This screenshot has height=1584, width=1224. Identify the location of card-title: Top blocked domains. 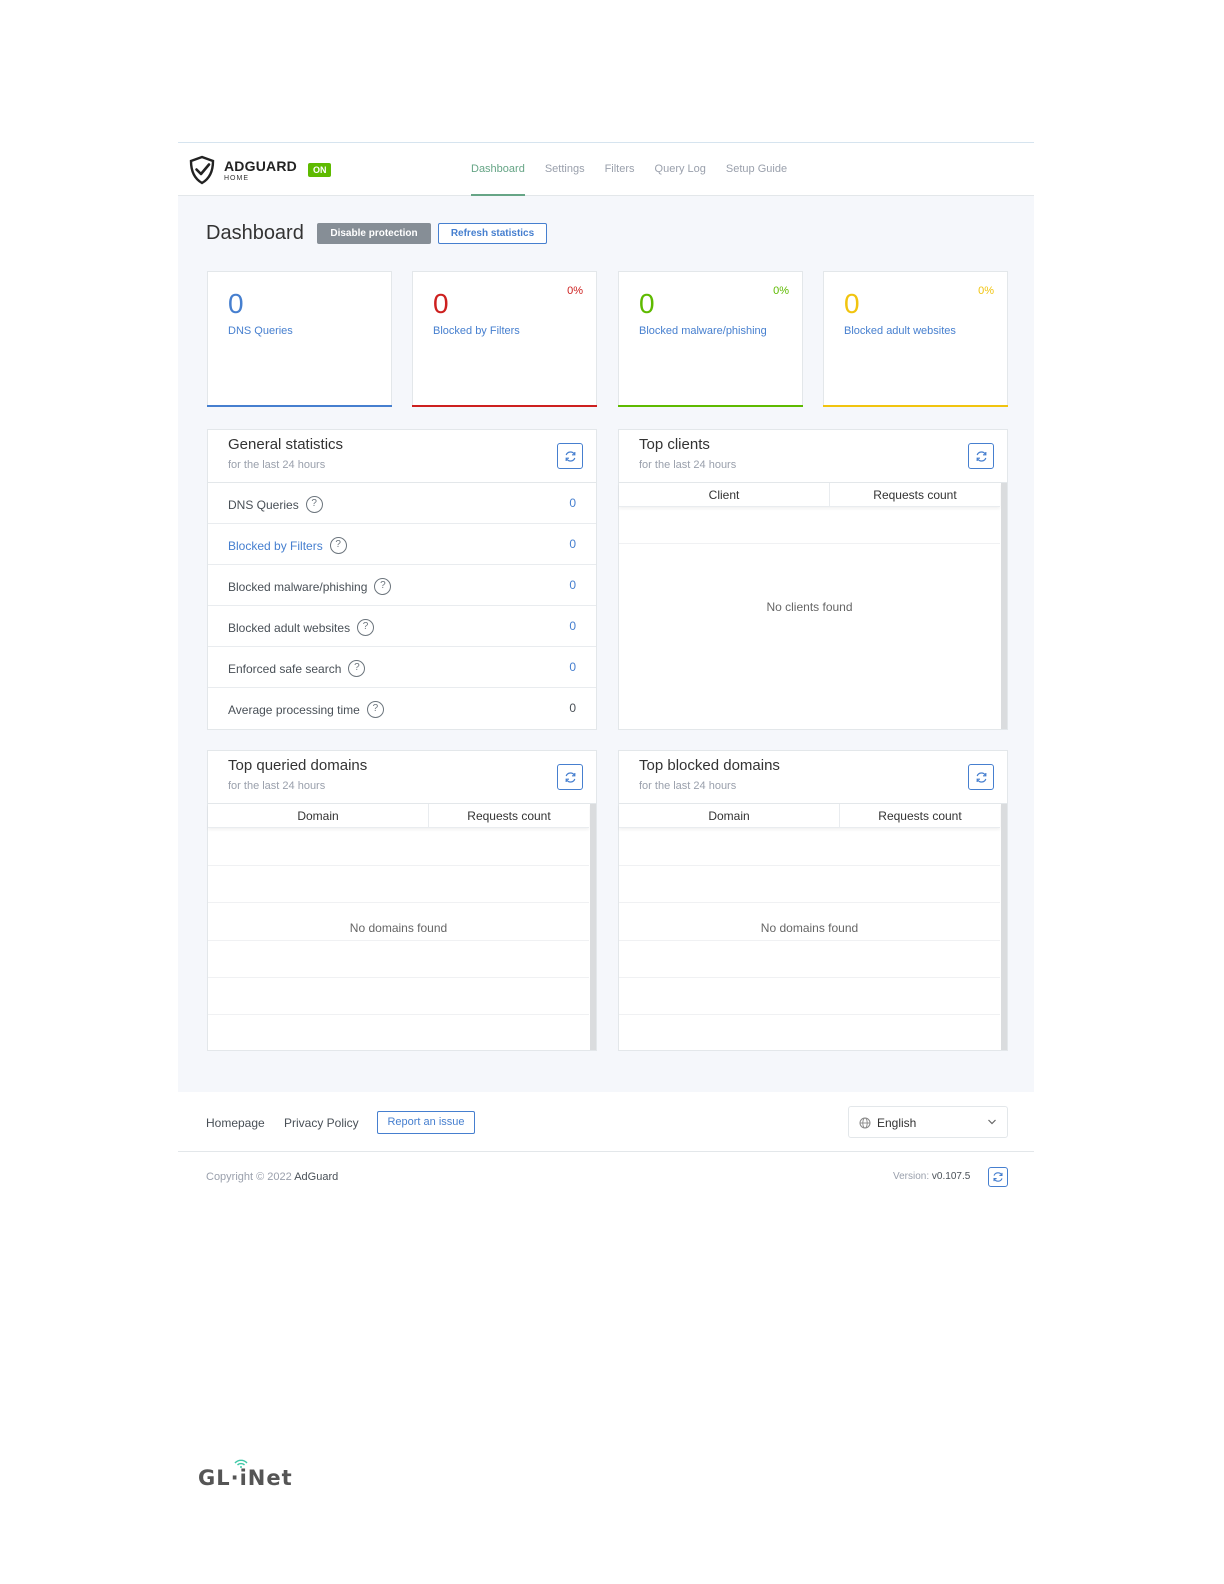
(709, 765).